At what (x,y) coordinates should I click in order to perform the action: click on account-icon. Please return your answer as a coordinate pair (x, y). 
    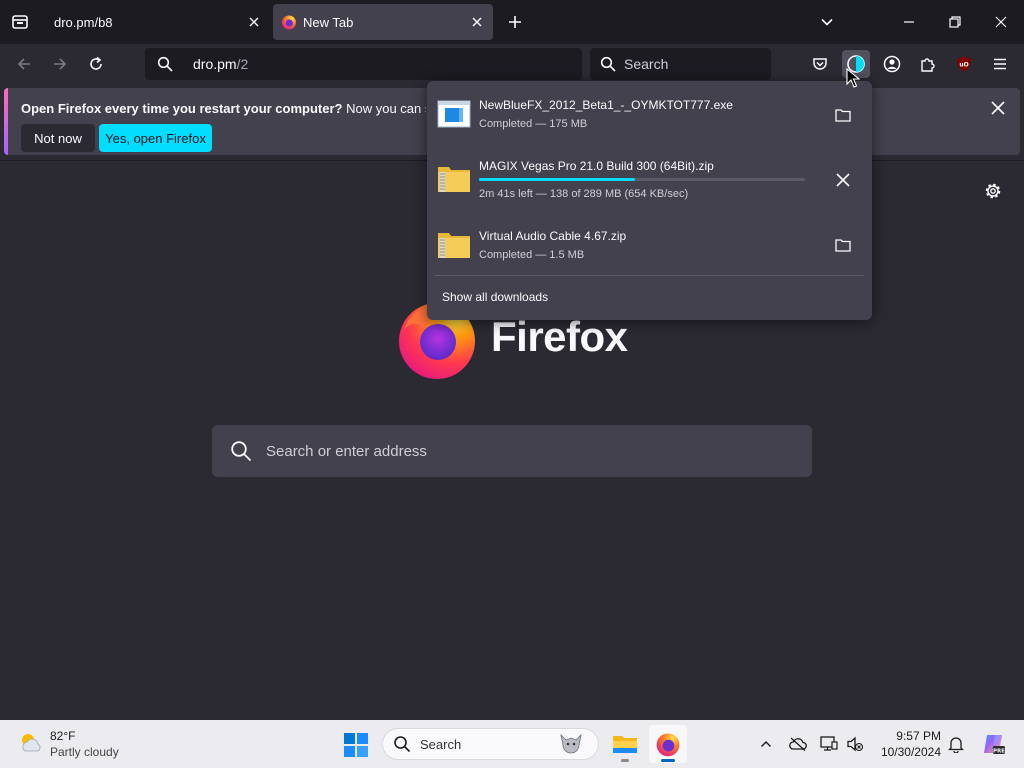
    Looking at the image, I should click on (892, 64).